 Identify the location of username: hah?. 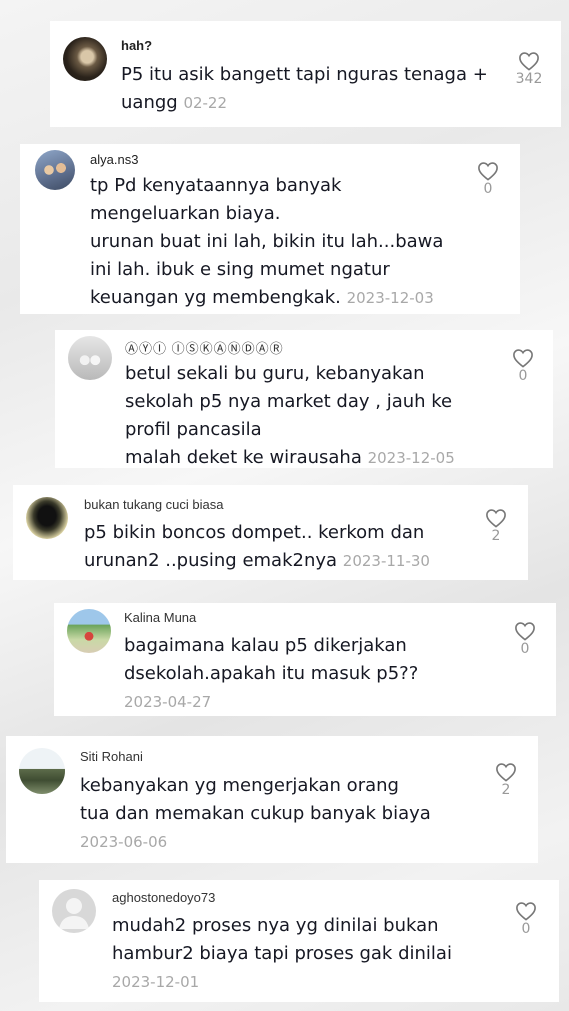
(136, 45).